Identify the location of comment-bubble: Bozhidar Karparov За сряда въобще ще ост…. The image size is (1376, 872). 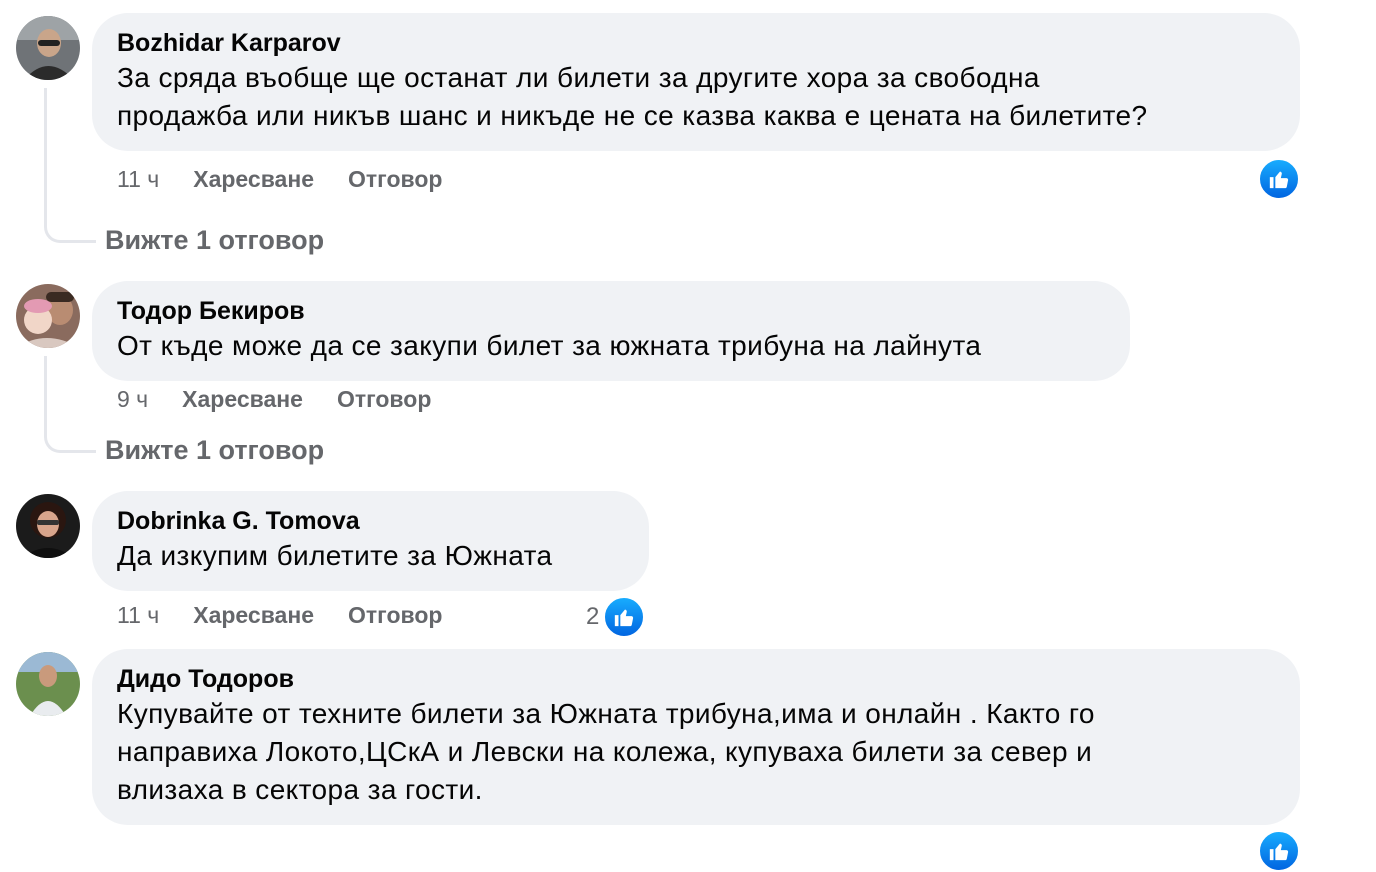
(696, 82).